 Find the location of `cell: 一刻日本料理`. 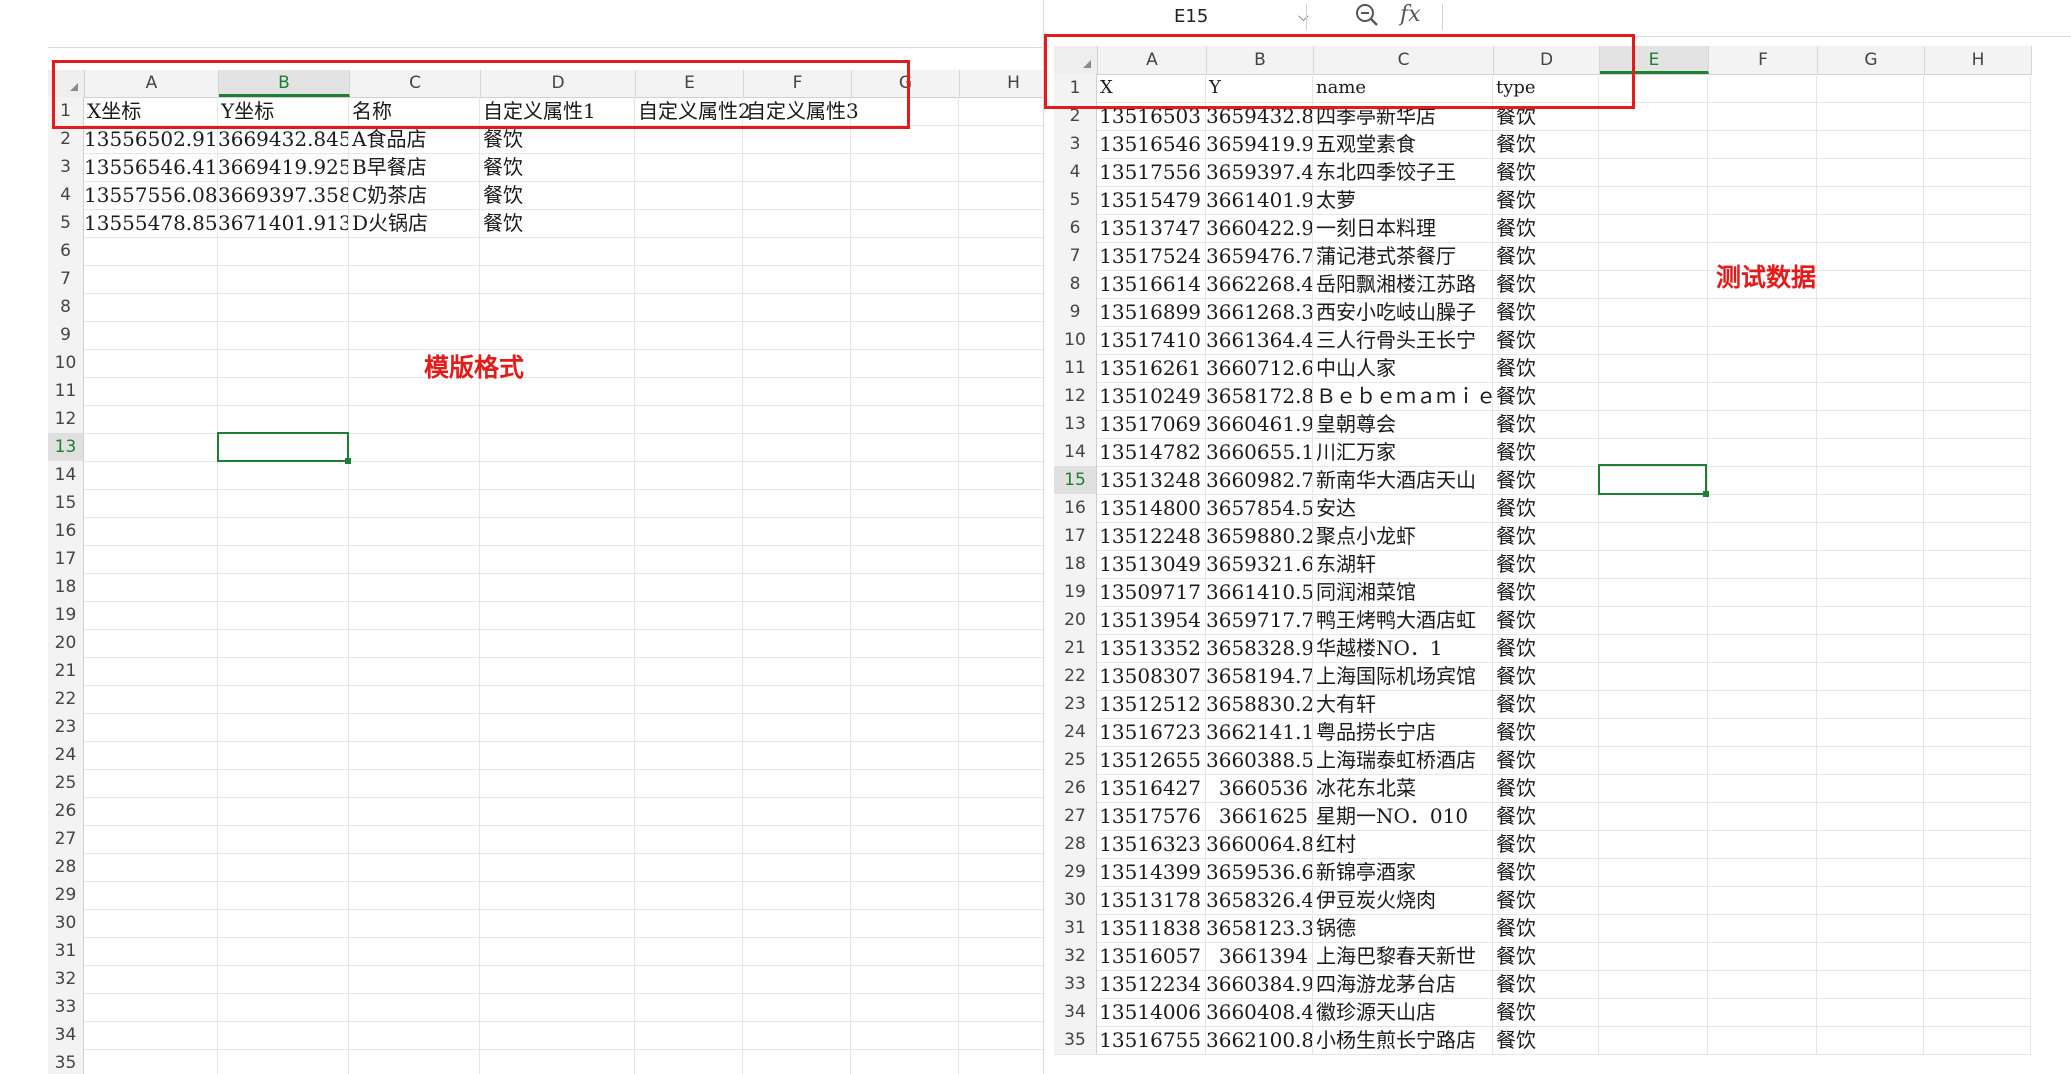

cell: 一刻日本料理 is located at coordinates (1403, 228).